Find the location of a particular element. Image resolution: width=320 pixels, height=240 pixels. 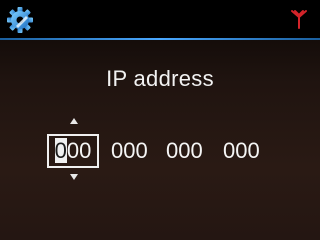

gear-icon is located at coordinates (20, 20).